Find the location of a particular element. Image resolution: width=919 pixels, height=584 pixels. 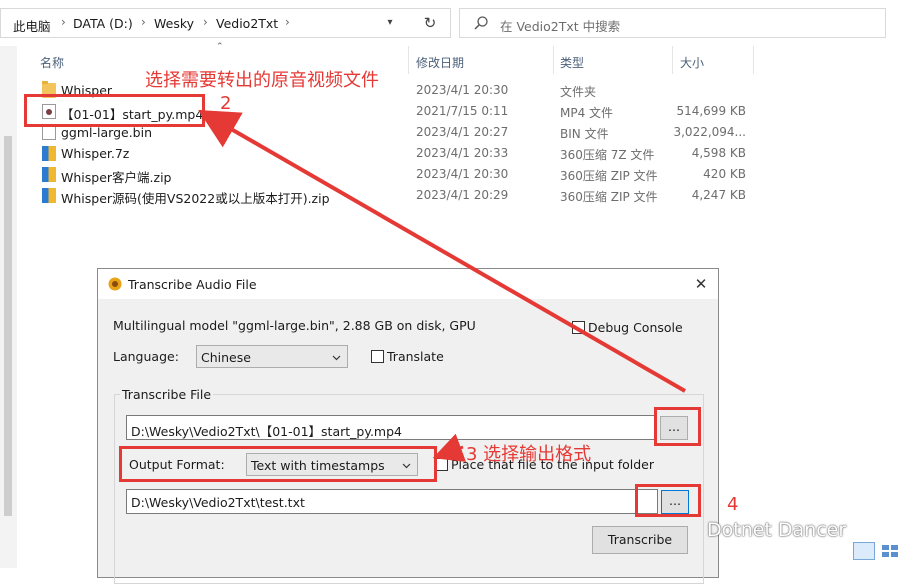

sort-up-icon: ⌃ is located at coordinates (220, 47).